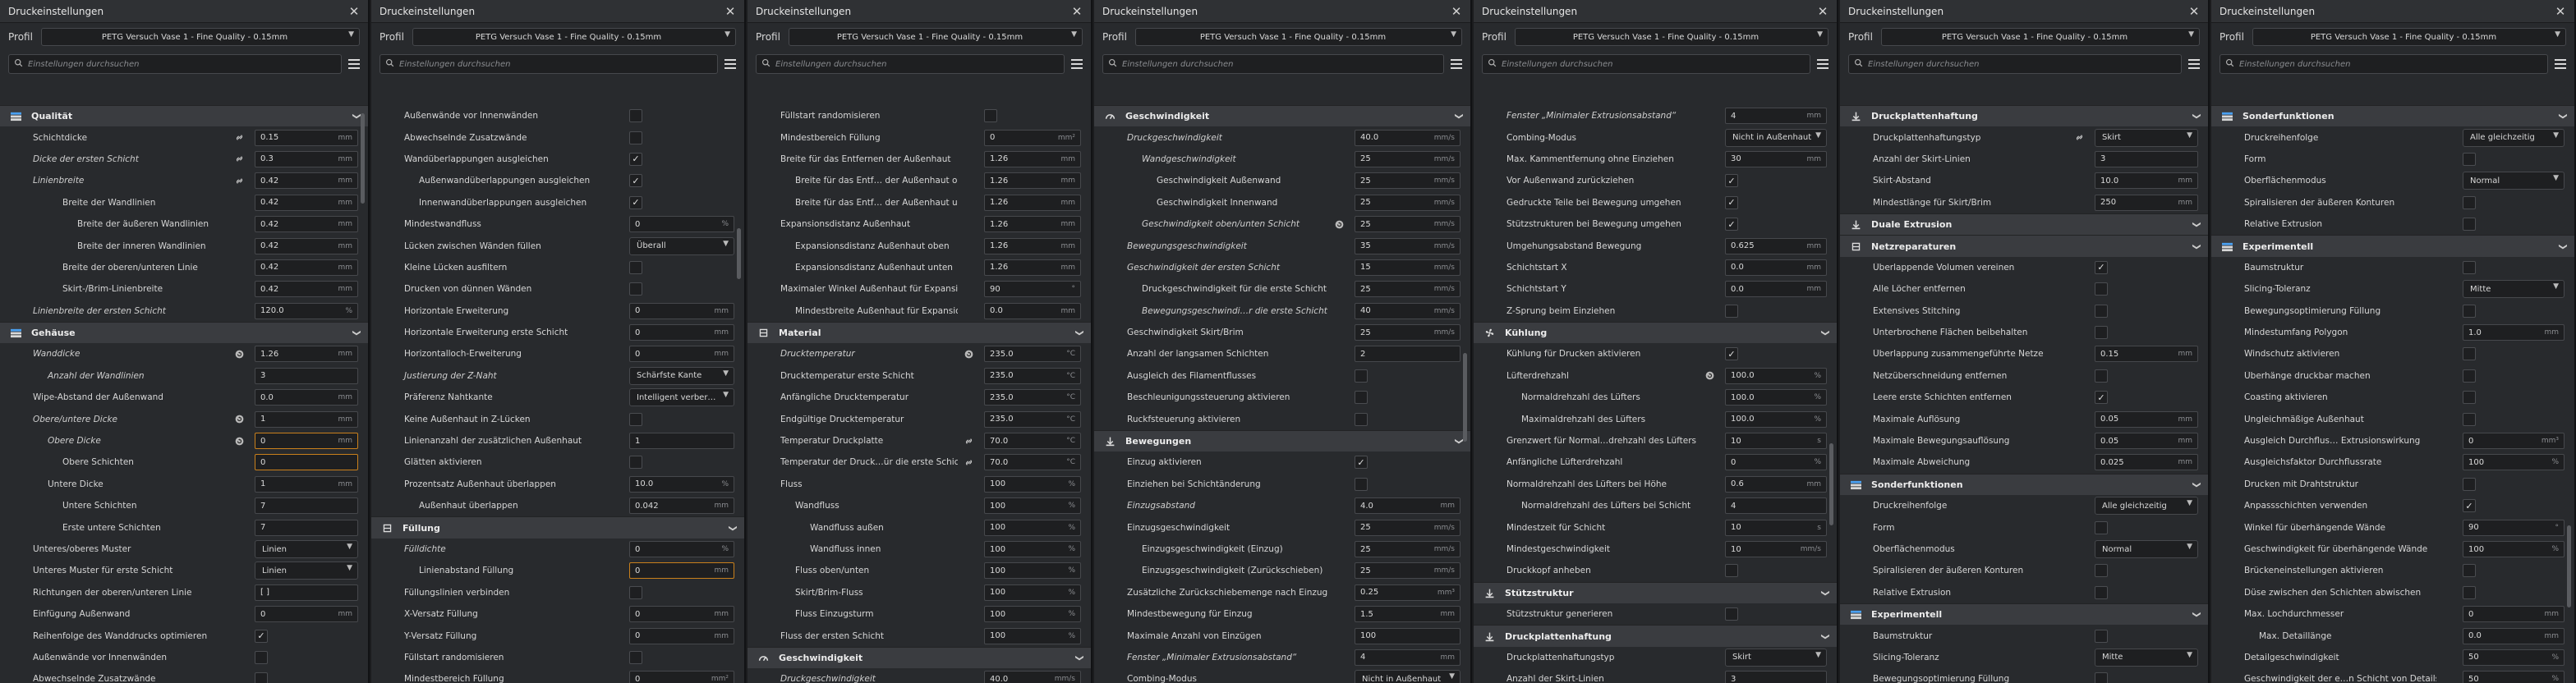  I want to click on setting-dropdown: Normal ▼, so click(2513, 181).